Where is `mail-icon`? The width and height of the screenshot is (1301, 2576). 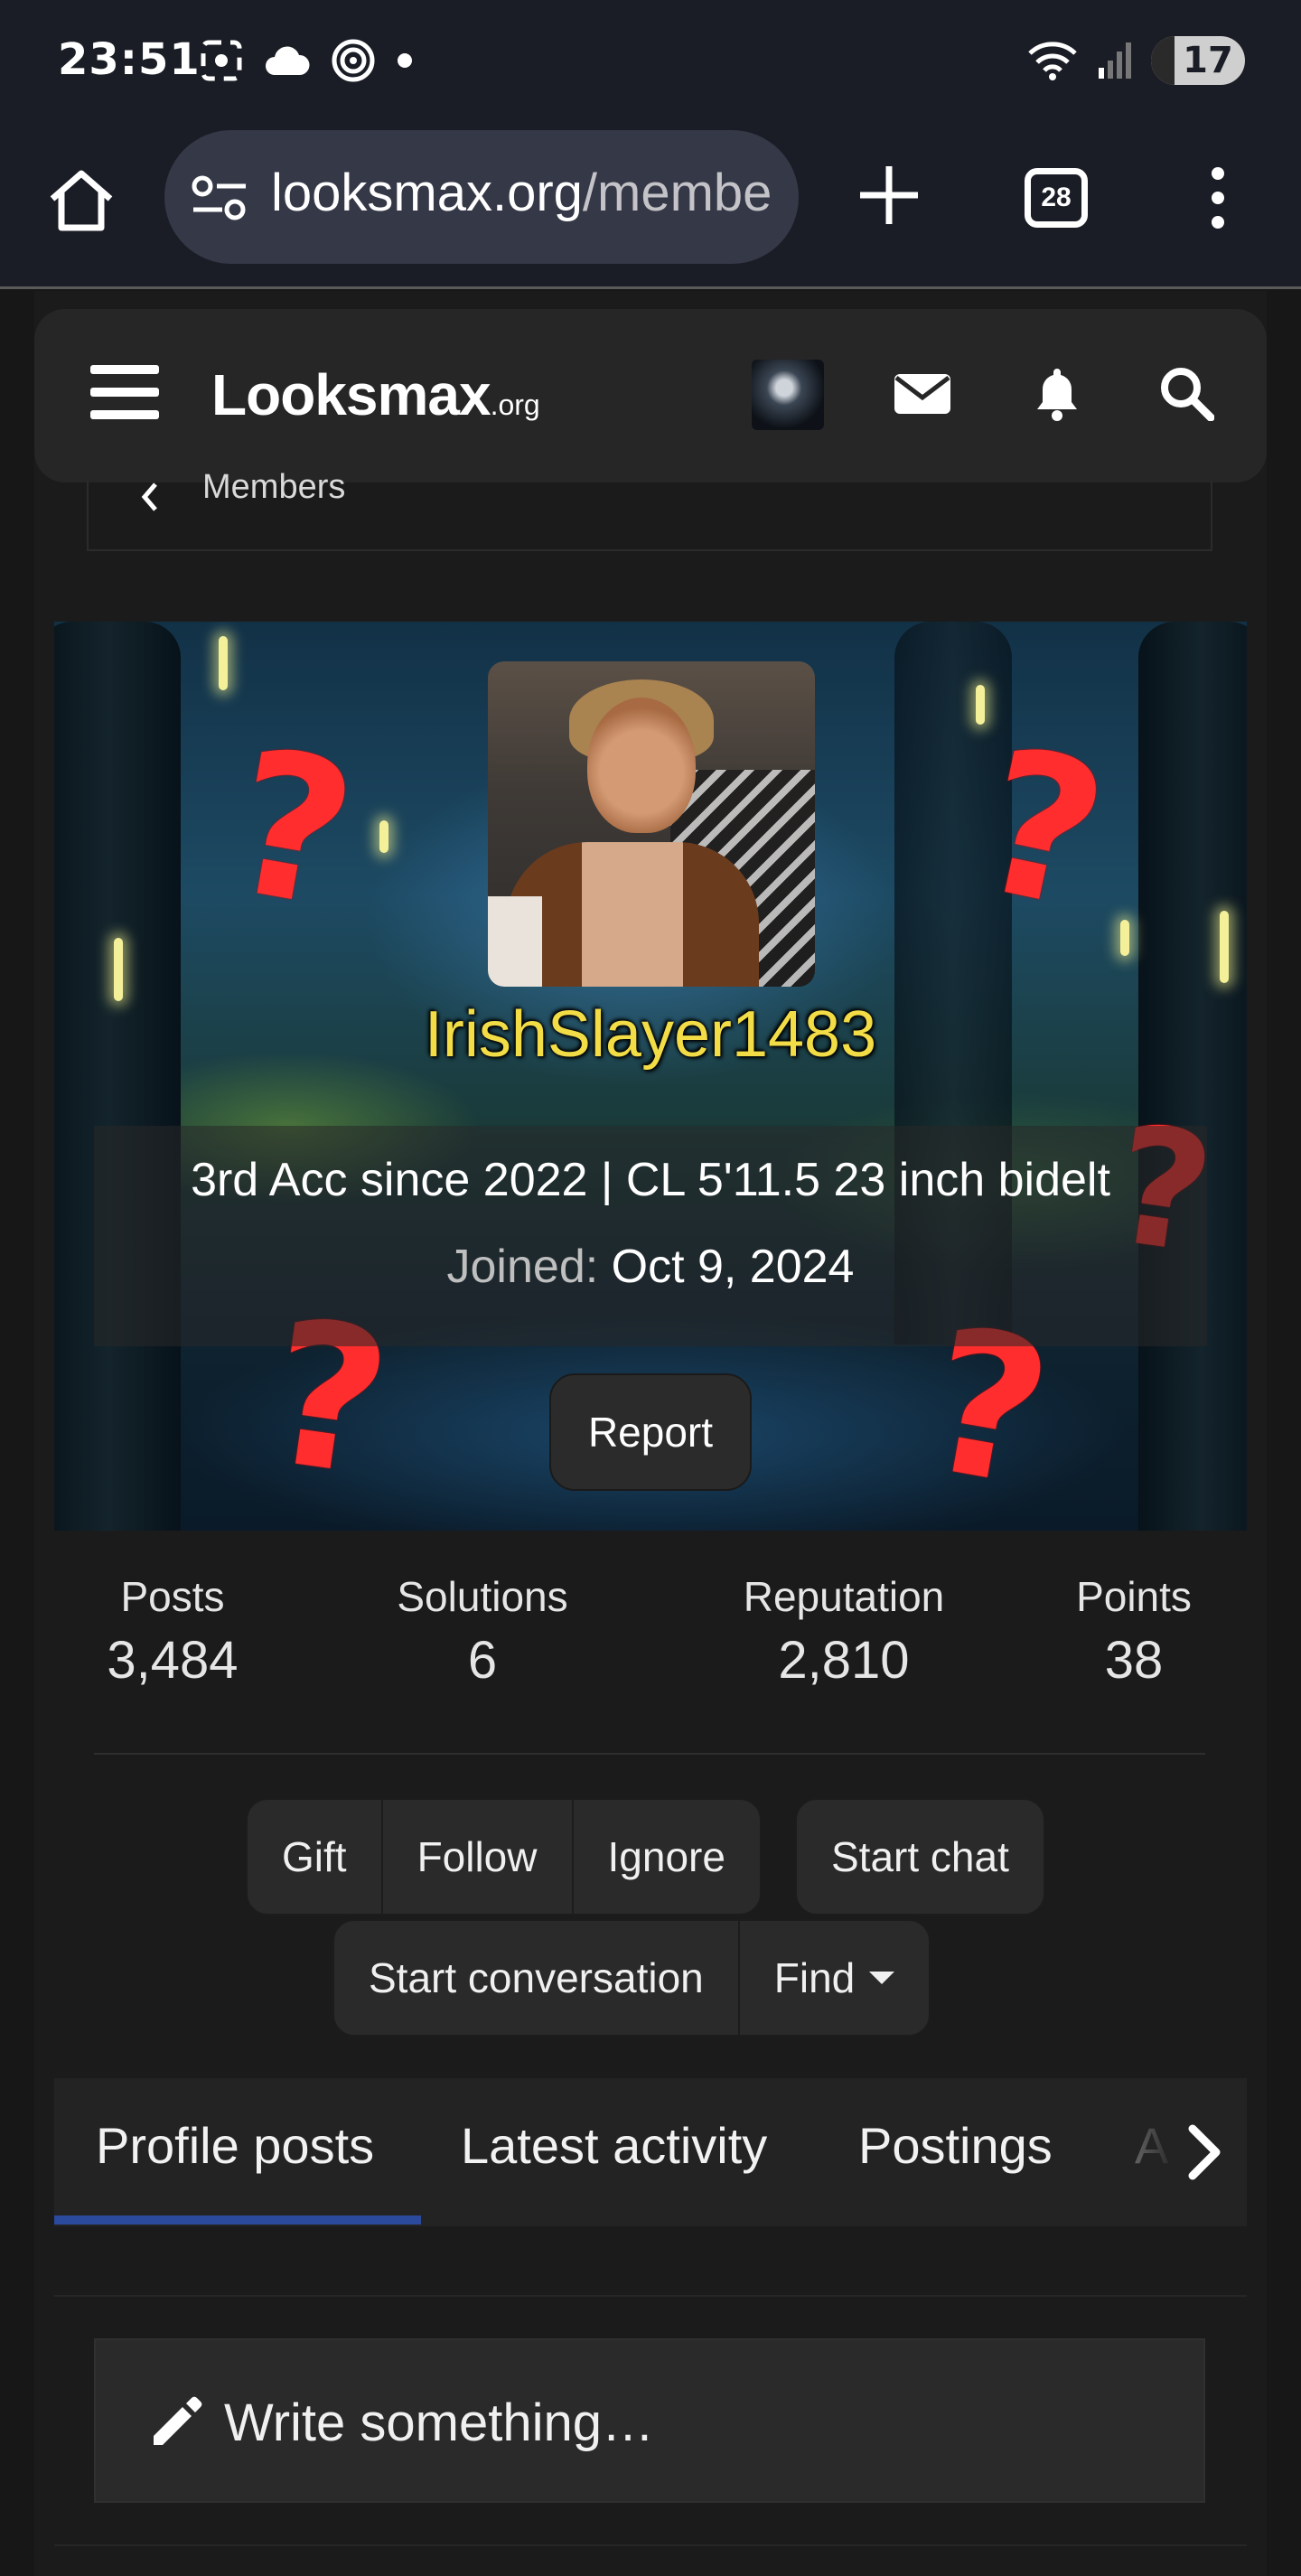 mail-icon is located at coordinates (922, 393).